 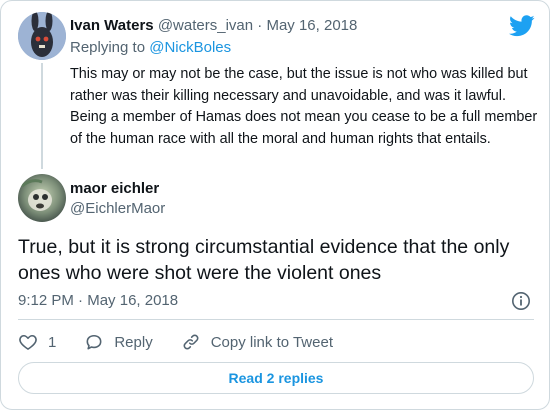 I want to click on tweet-time: 9:12 PM, so click(x=46, y=300).